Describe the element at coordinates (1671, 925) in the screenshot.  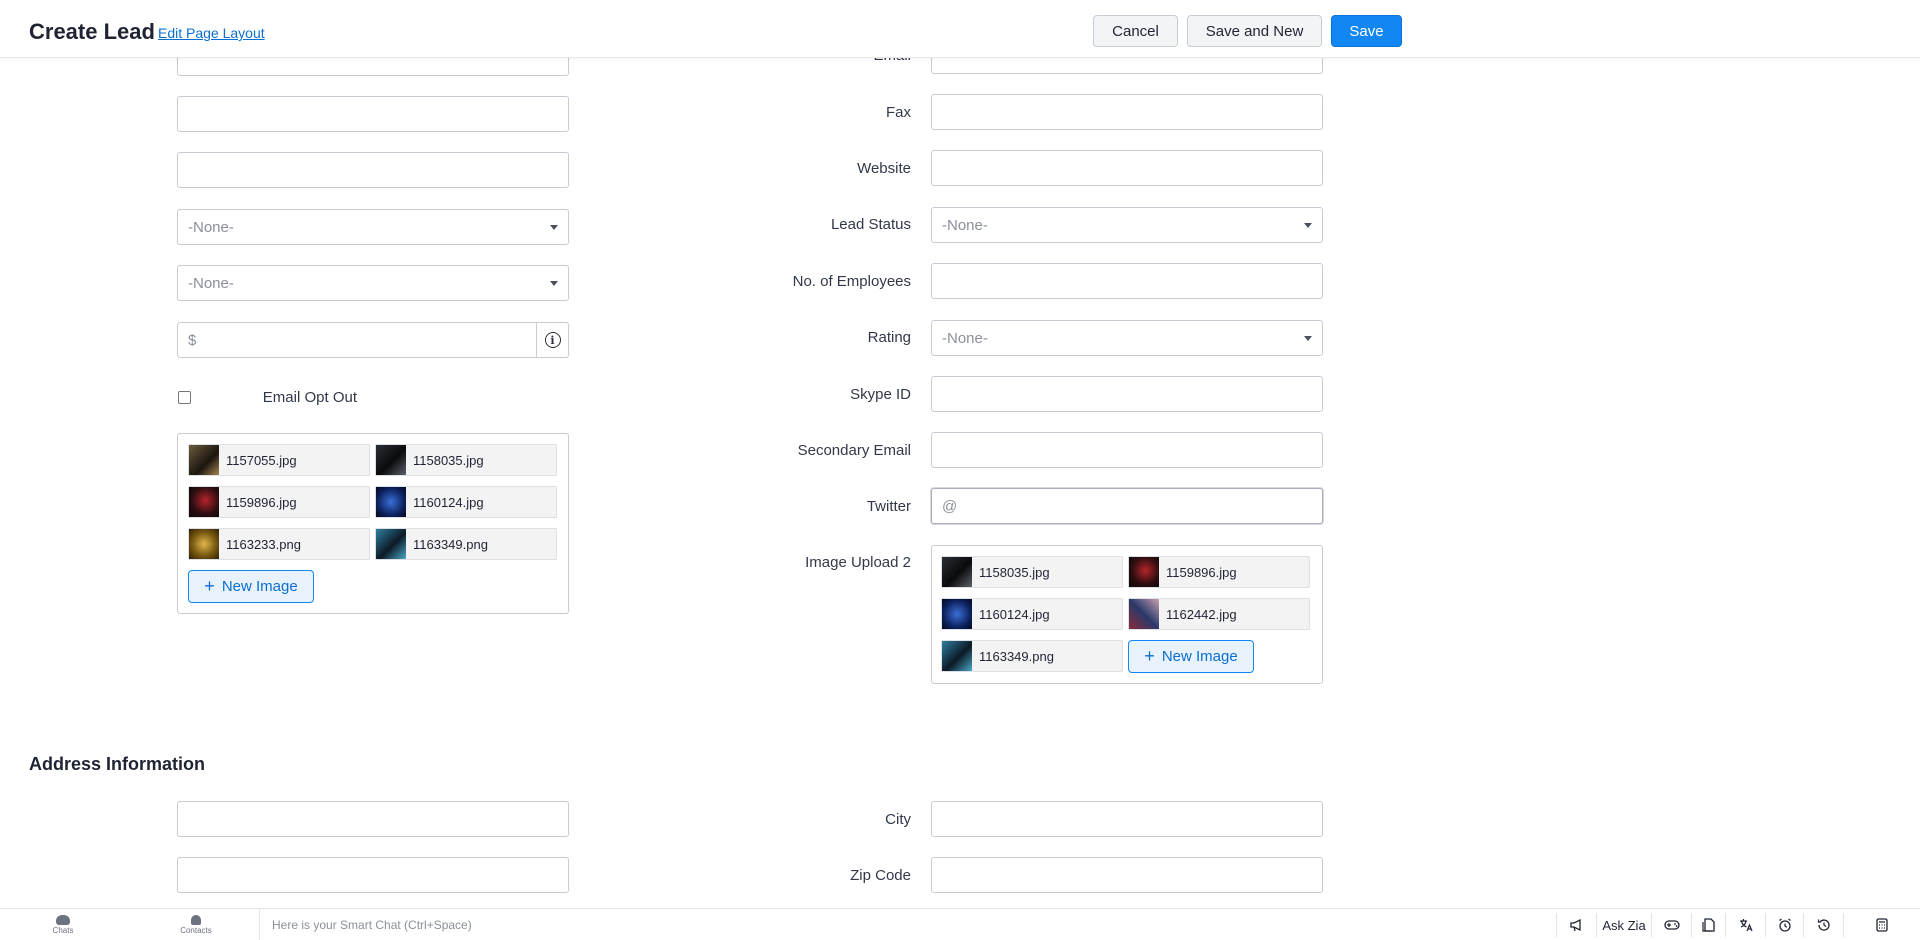
I see `gamepad-icon` at that location.